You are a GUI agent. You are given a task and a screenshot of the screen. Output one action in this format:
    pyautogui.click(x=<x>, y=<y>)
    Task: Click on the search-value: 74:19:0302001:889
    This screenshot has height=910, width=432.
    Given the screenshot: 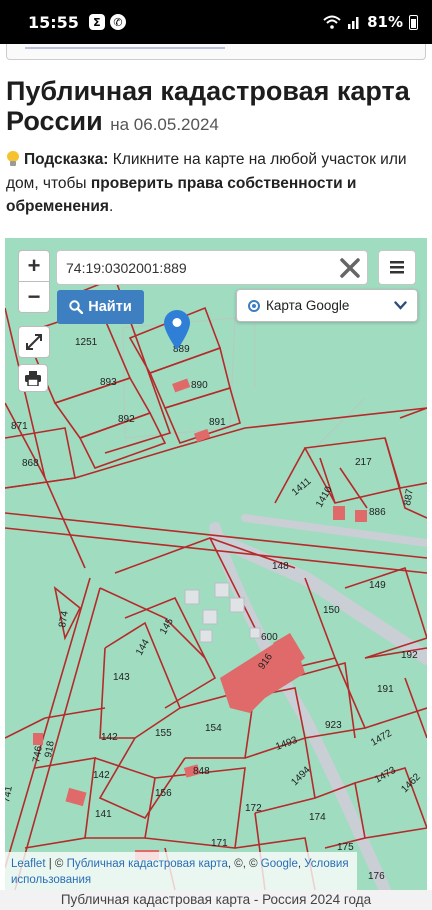 What is the action you would take?
    pyautogui.click(x=126, y=267)
    